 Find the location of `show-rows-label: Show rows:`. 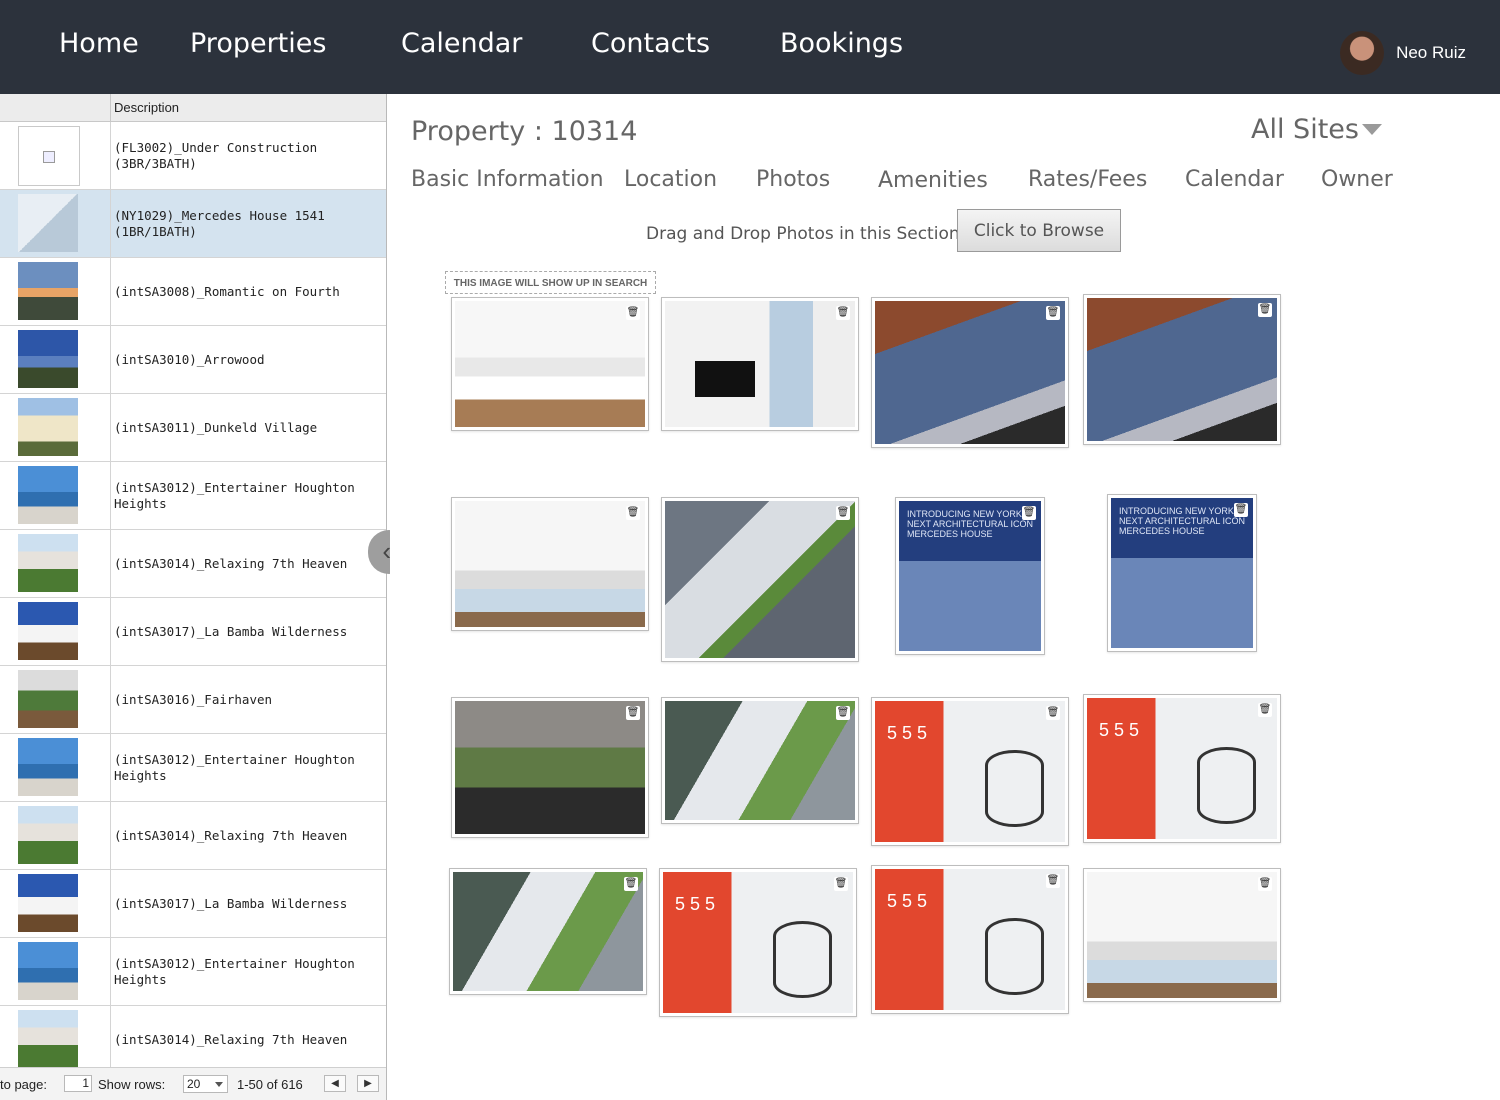

show-rows-label: Show rows: is located at coordinates (132, 1084).